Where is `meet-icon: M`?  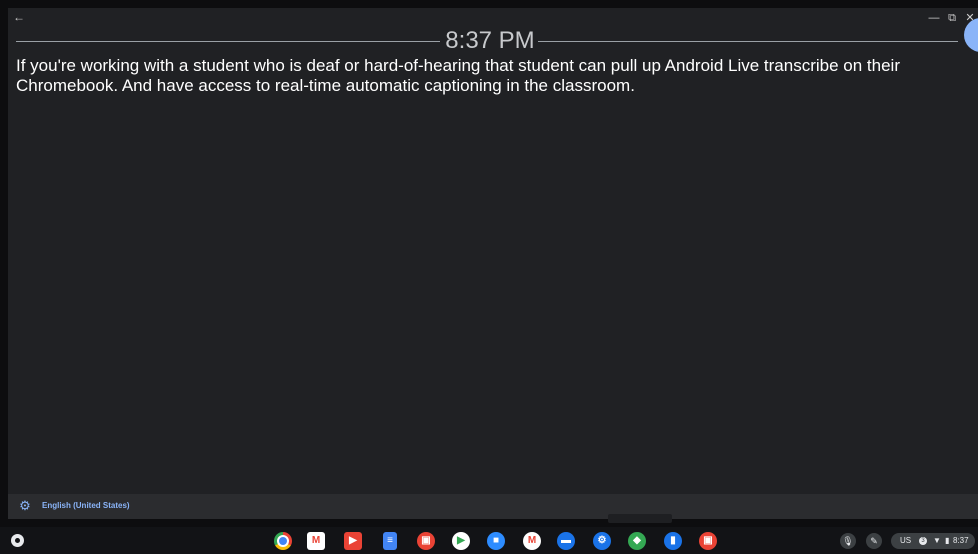 meet-icon: M is located at coordinates (532, 541).